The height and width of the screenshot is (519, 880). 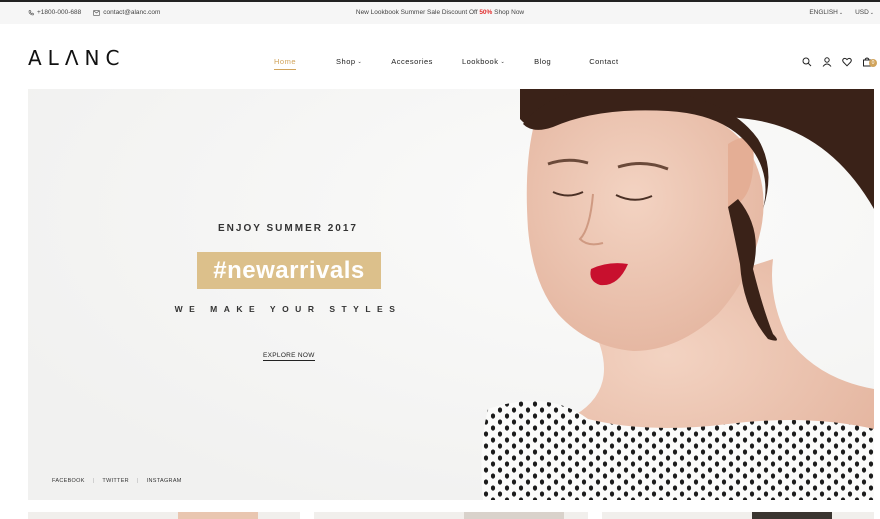 I want to click on nav-shop: Shop ⌄, so click(x=349, y=61).